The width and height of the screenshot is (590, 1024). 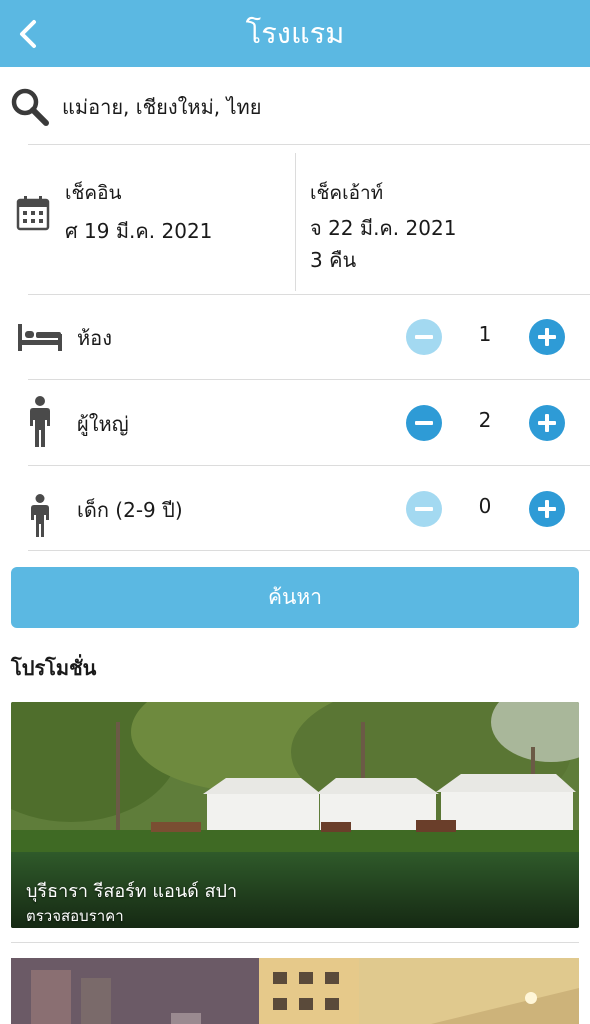 I want to click on date-divider, so click(x=295, y=222).